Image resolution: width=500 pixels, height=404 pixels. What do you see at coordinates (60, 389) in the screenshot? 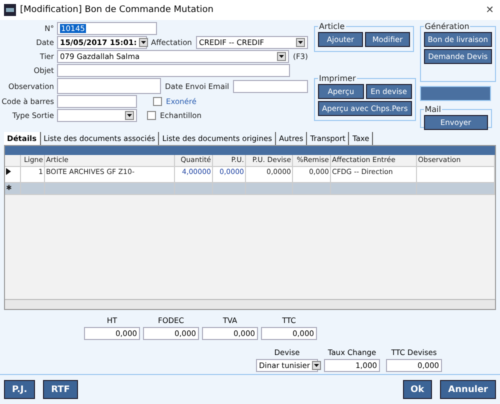
I see `footer-button: RTF` at bounding box center [60, 389].